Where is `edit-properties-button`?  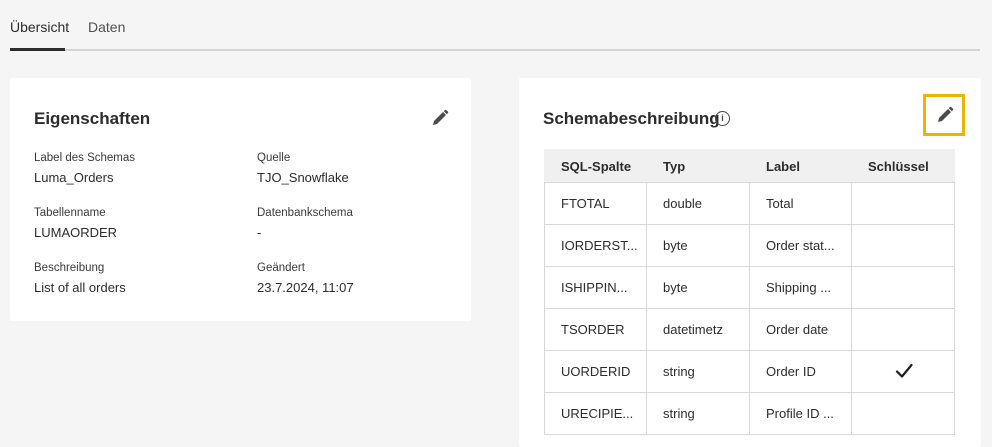
edit-properties-button is located at coordinates (441, 119).